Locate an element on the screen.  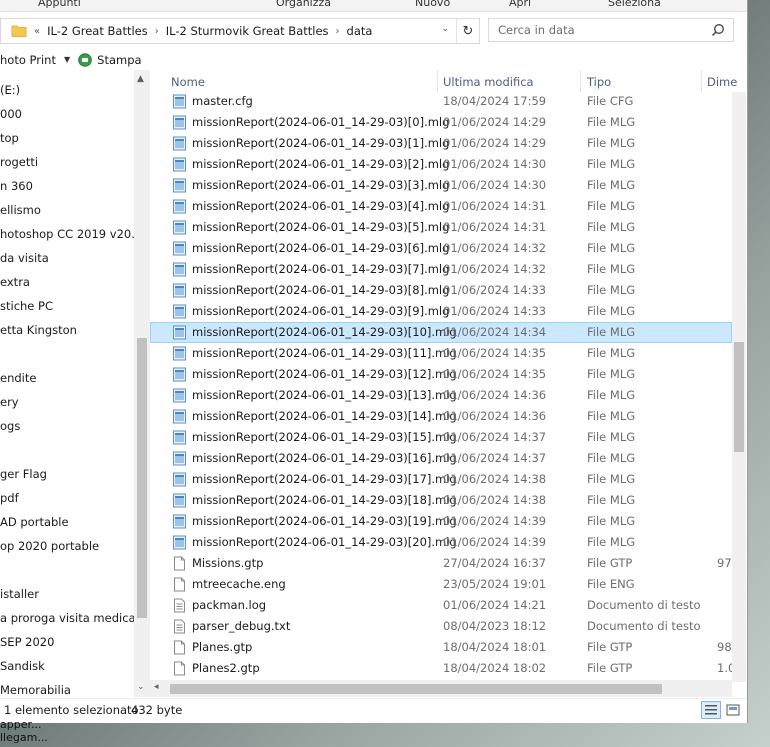
horizontal-scrollbar-thumb is located at coordinates (416, 689).